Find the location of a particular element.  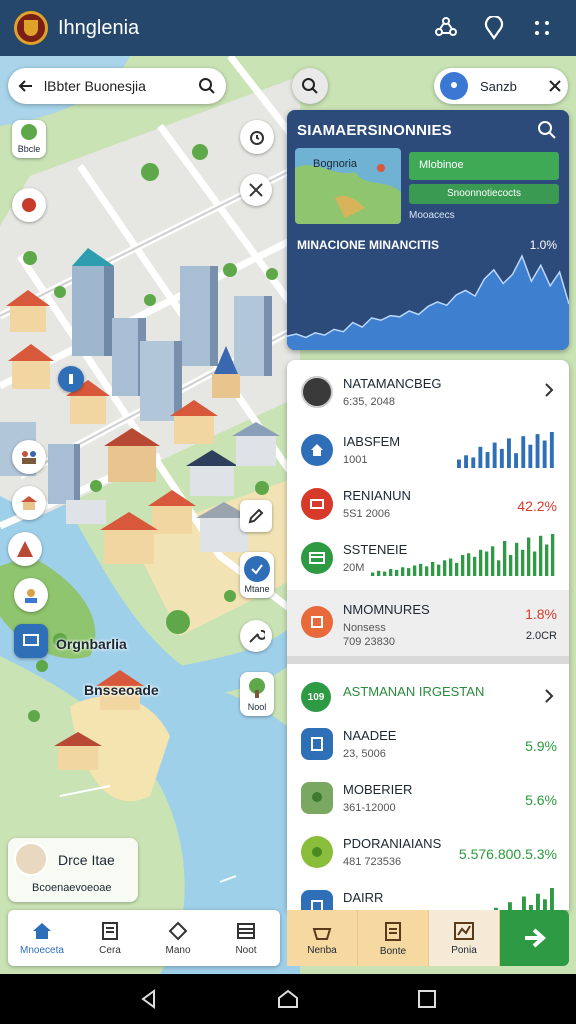

basket-icon is located at coordinates (322, 933).